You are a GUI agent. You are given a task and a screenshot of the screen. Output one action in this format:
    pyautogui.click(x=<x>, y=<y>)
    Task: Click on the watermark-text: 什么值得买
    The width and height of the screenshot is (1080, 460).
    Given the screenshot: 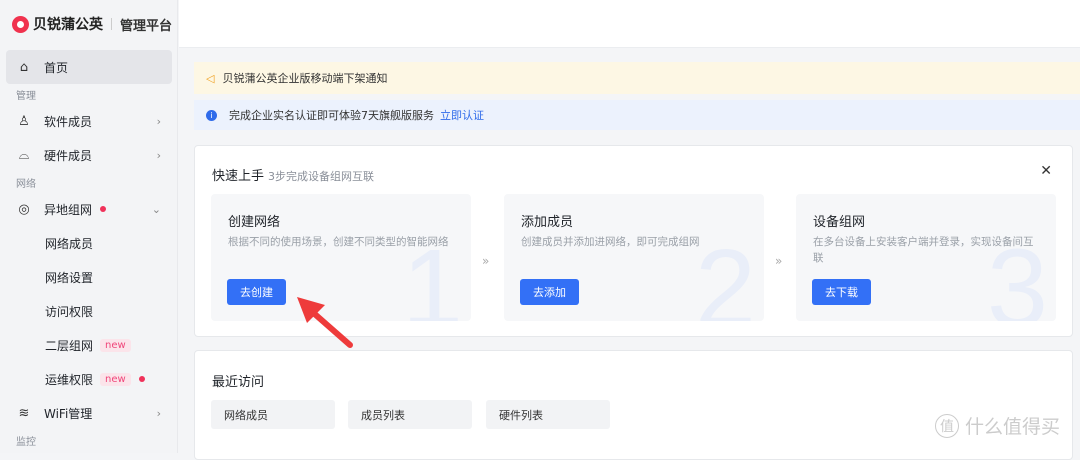 What is the action you would take?
    pyautogui.click(x=1012, y=427)
    